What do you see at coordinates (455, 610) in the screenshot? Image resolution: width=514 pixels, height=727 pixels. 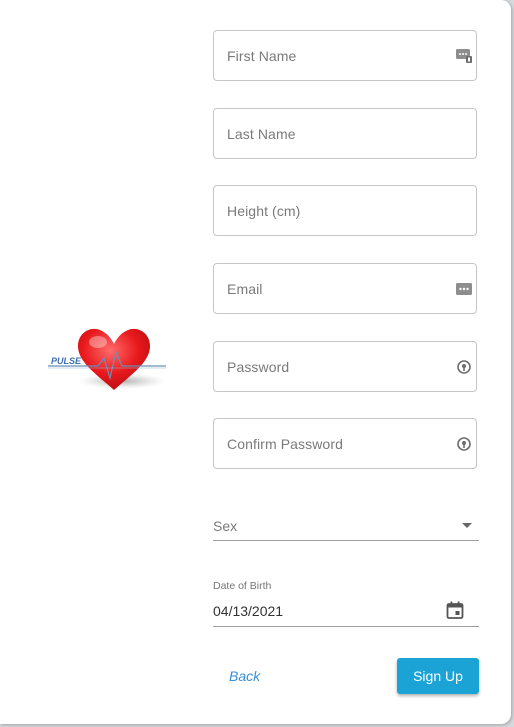 I see `calendar-icon` at bounding box center [455, 610].